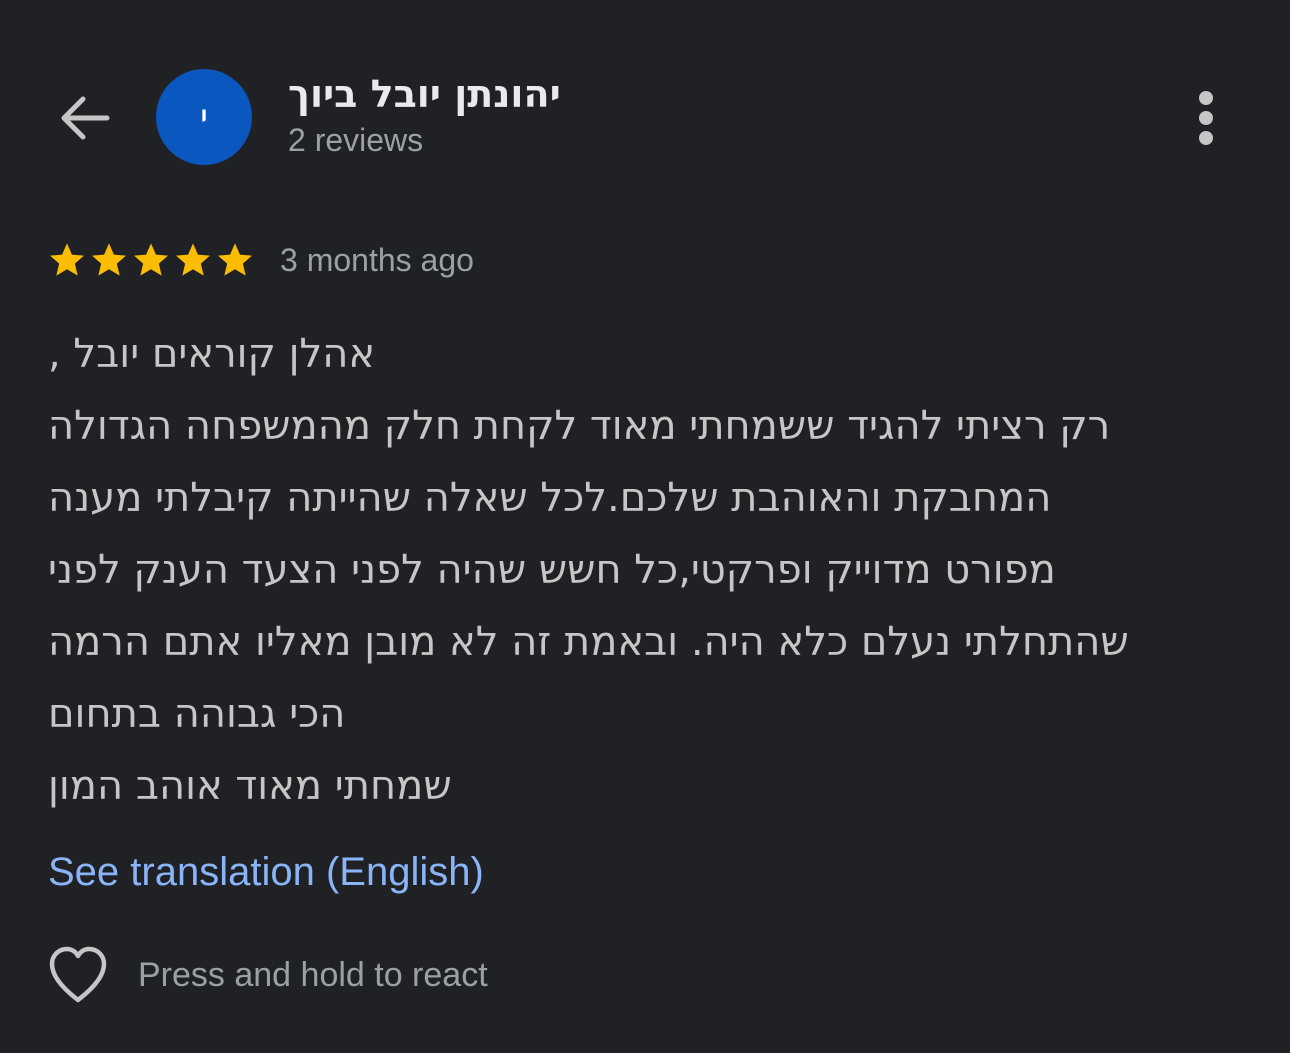 The height and width of the screenshot is (1053, 1290). Describe the element at coordinates (212, 354) in the screenshot. I see `review-line: אהלן קוראים יובל ,` at that location.